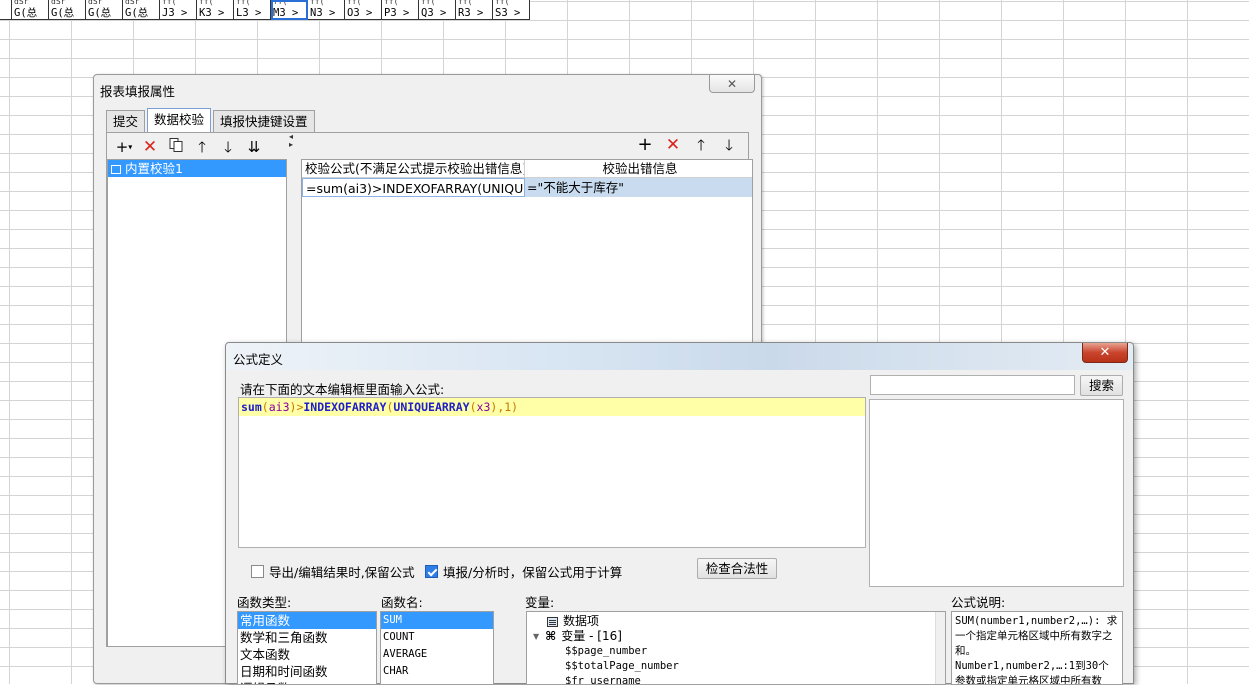 The image size is (1249, 685). Describe the element at coordinates (508, 13) in the screenshot. I see `cell-text: S3 >` at that location.